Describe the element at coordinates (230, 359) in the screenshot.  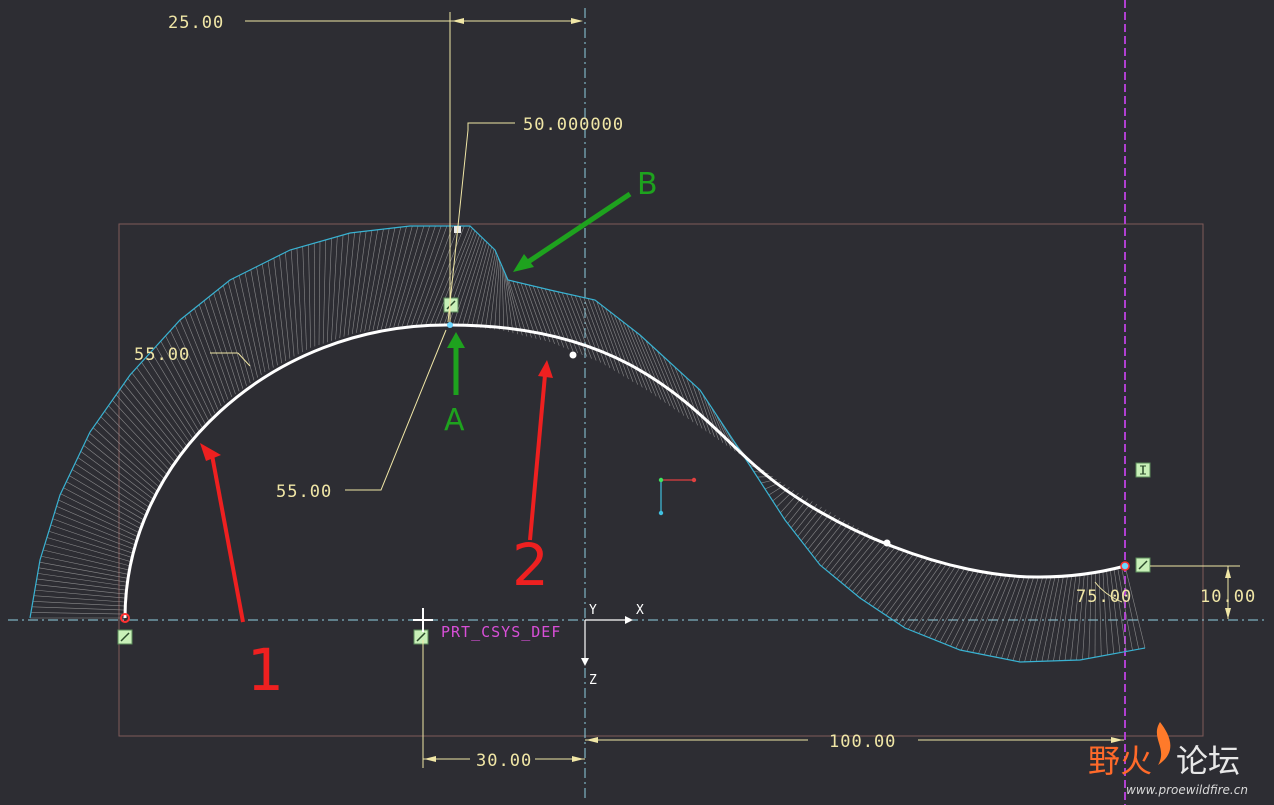
I see `dimension-55-top-leader` at that location.